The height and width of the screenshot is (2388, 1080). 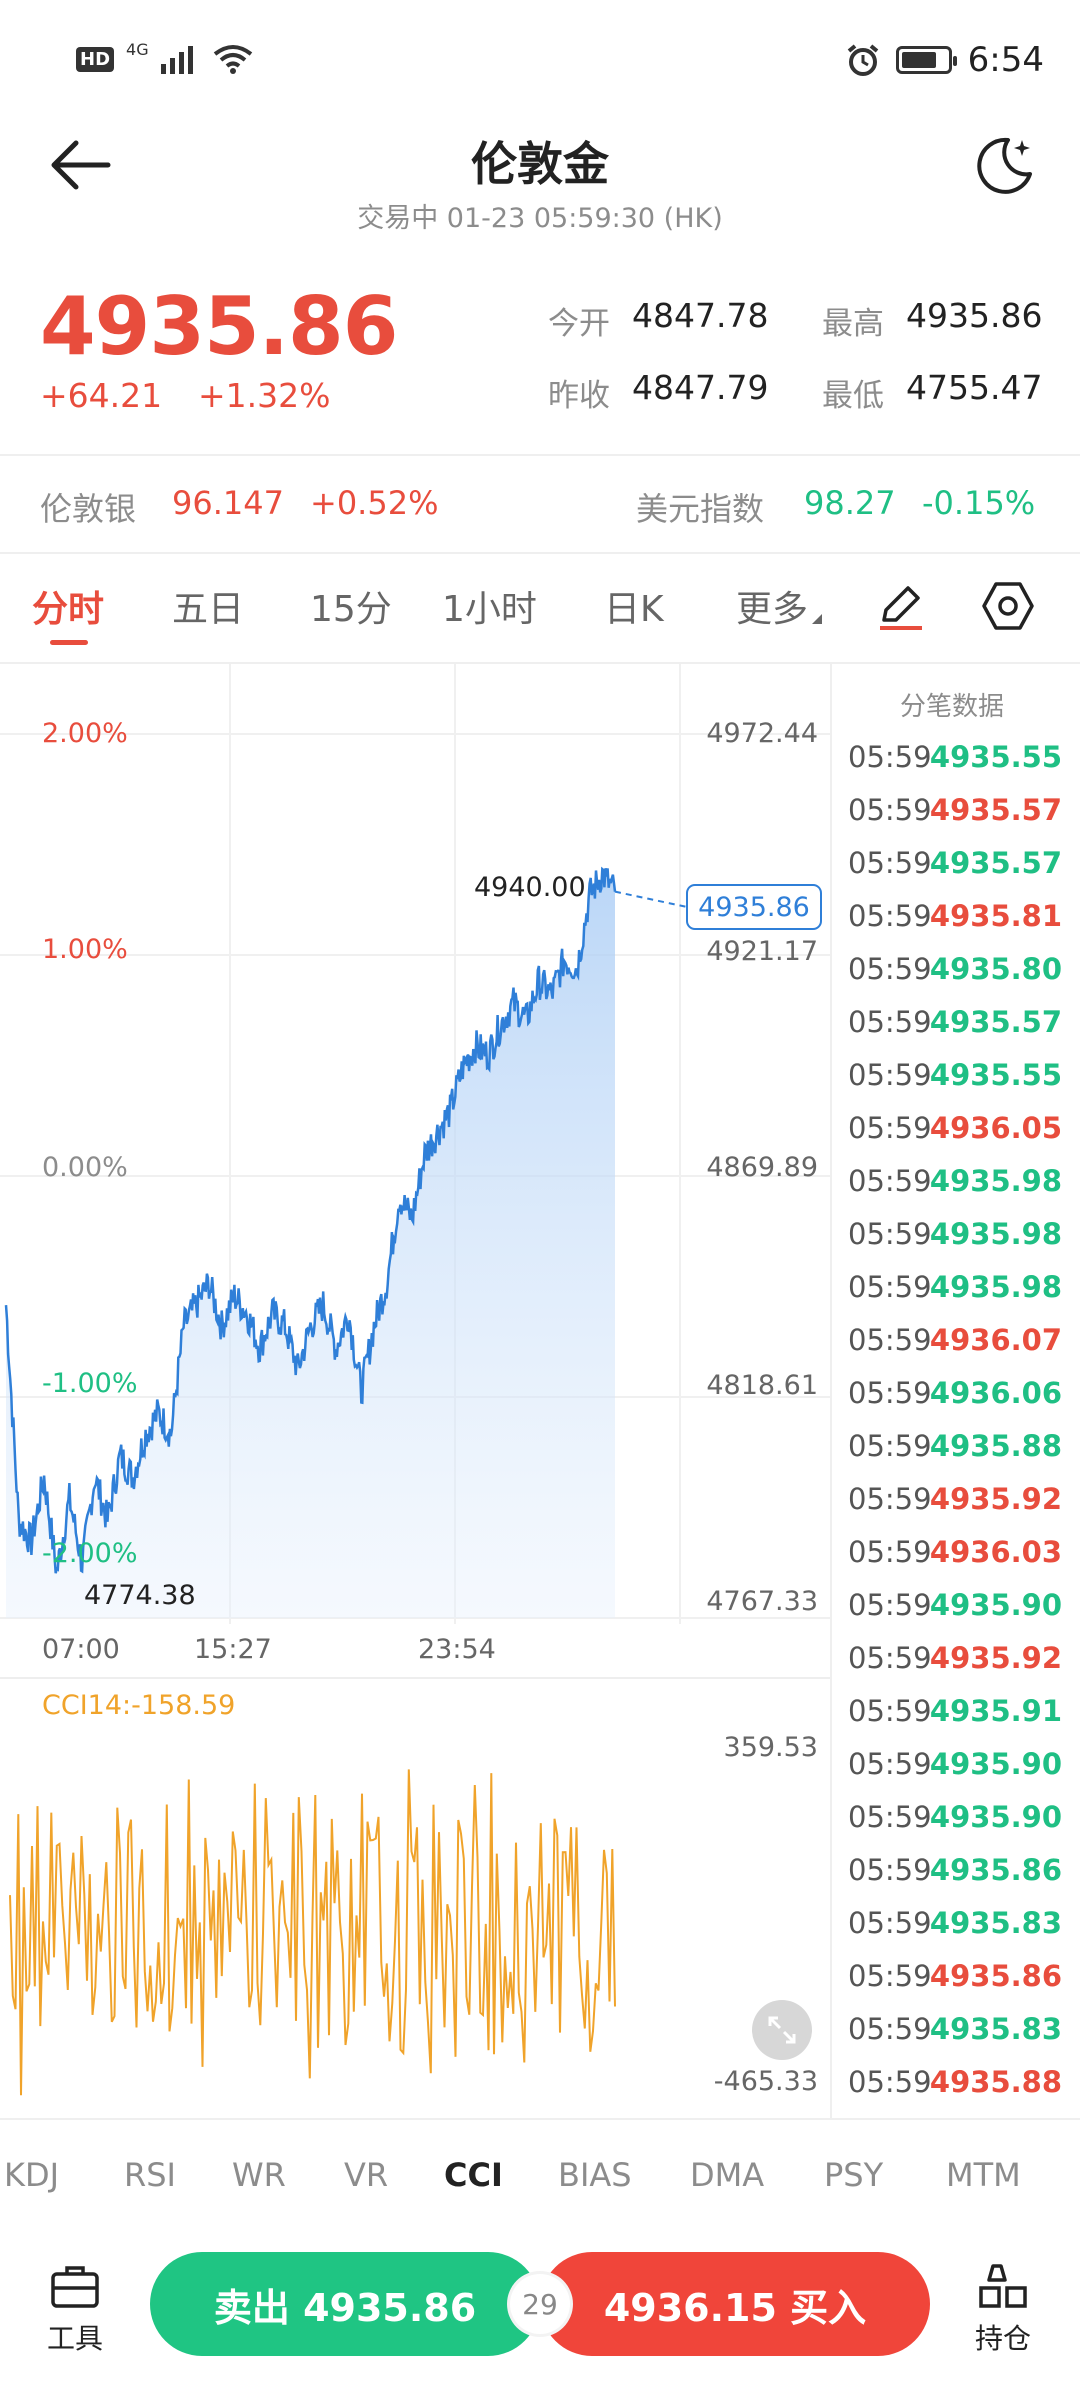 I want to click on usd-index-price: 98.27, so click(x=850, y=503).